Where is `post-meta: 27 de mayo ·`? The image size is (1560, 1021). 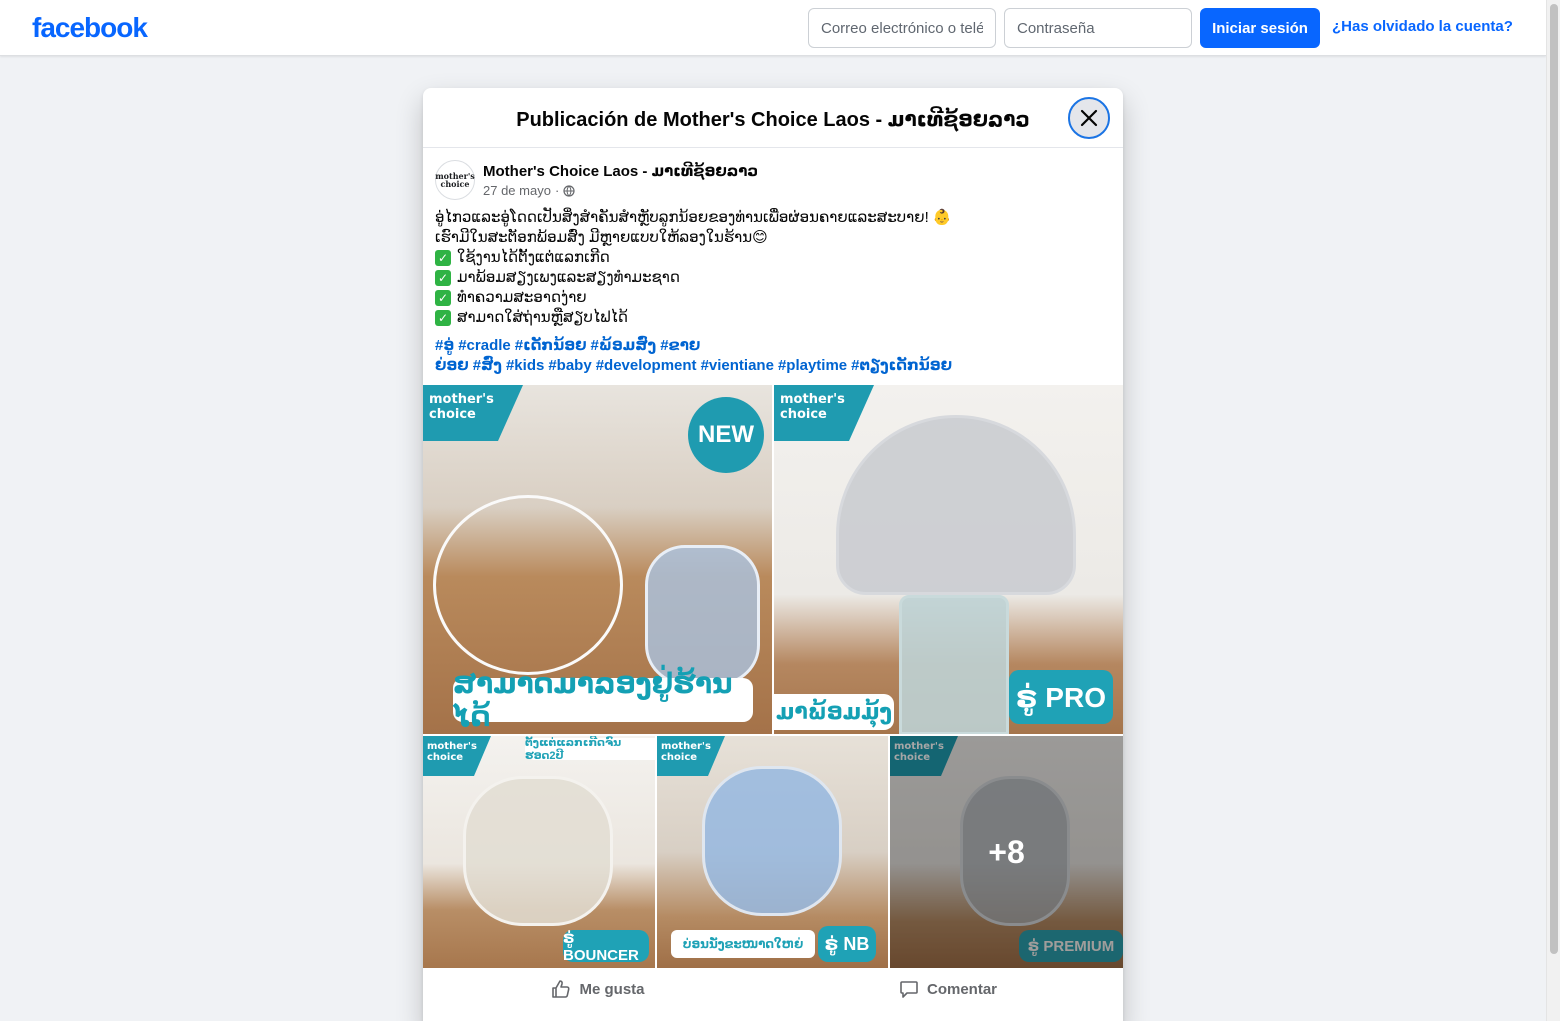 post-meta: 27 de mayo · is located at coordinates (529, 190).